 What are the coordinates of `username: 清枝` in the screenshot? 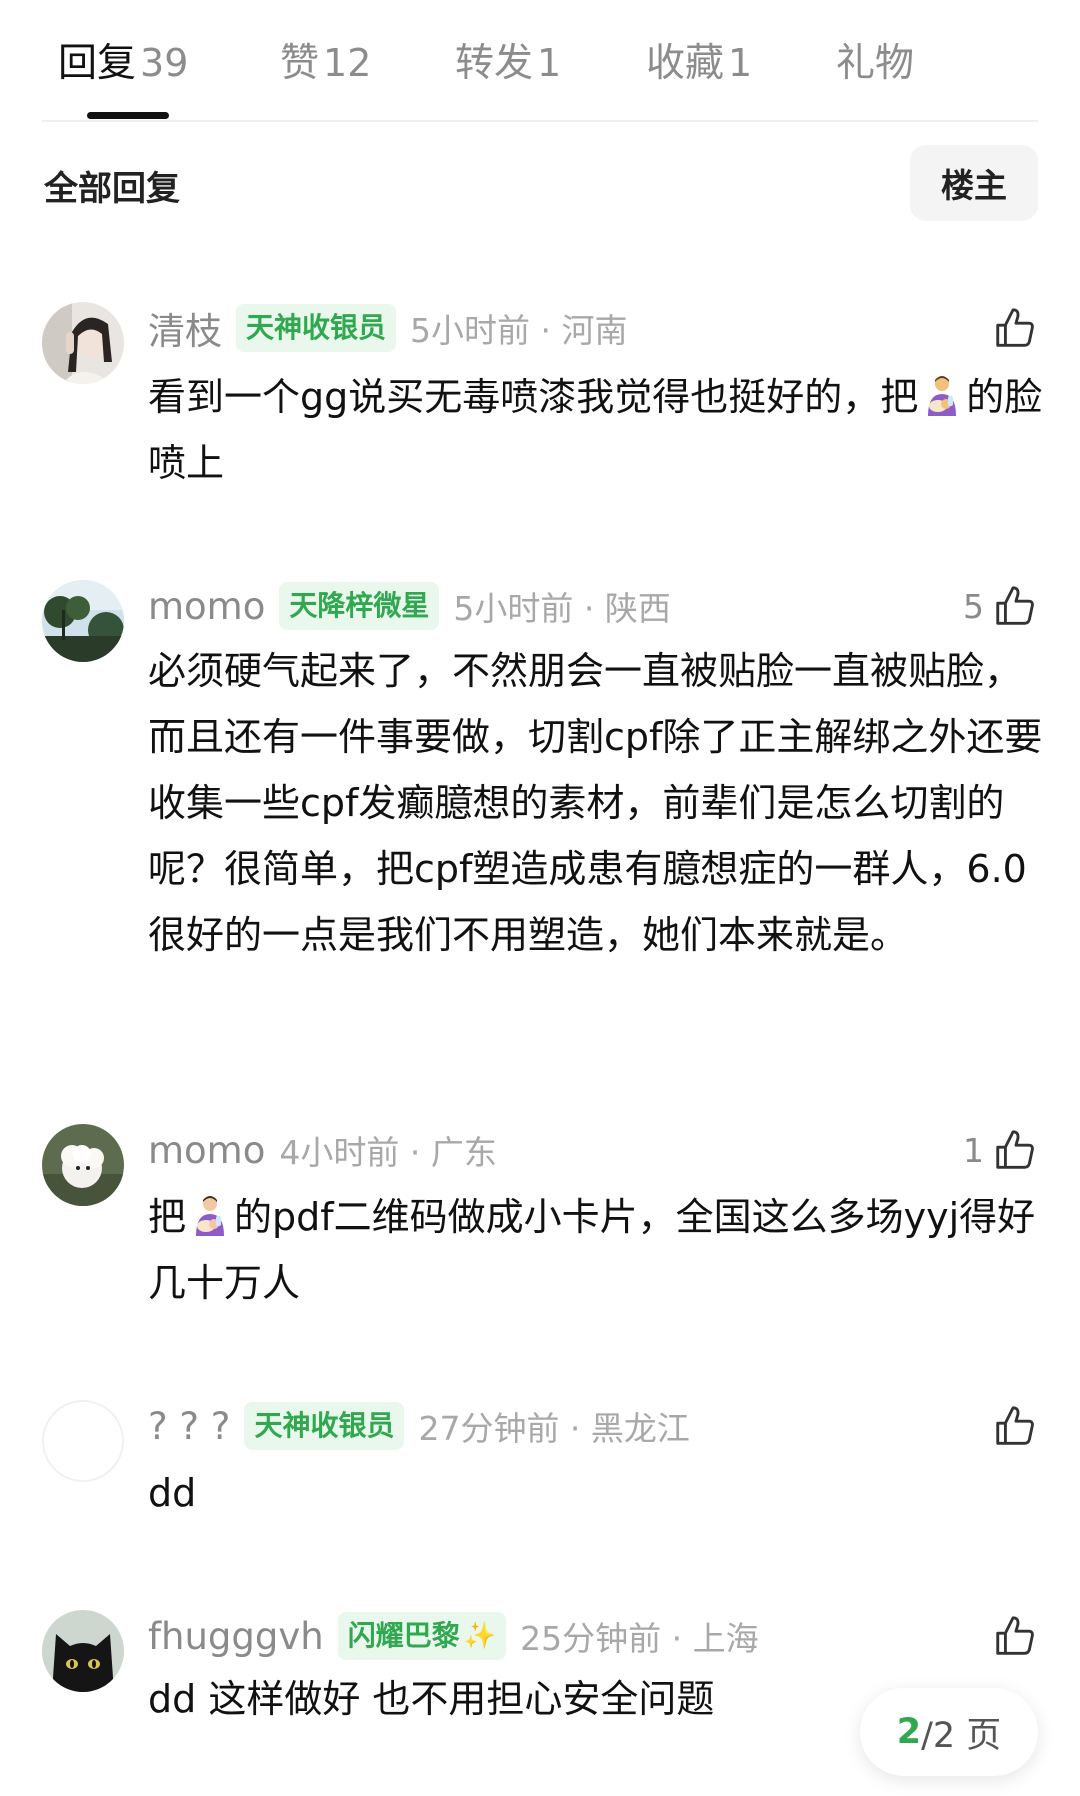 It's located at (185, 328).